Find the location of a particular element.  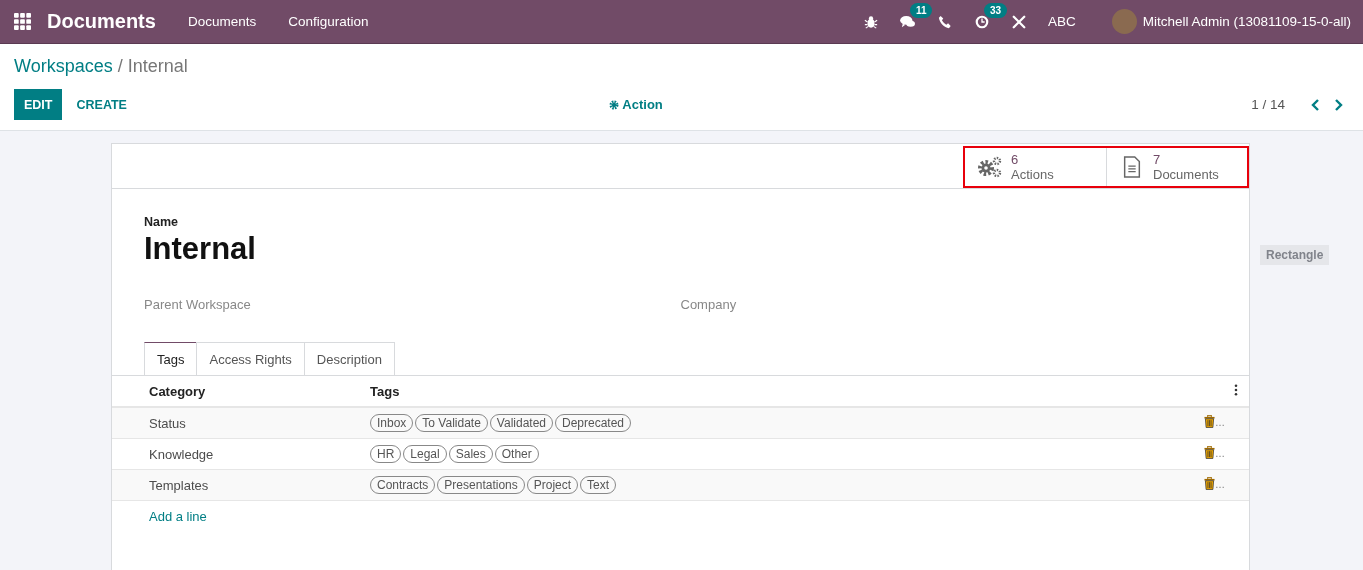

breadcrumb-current: Internal is located at coordinates (157, 66).